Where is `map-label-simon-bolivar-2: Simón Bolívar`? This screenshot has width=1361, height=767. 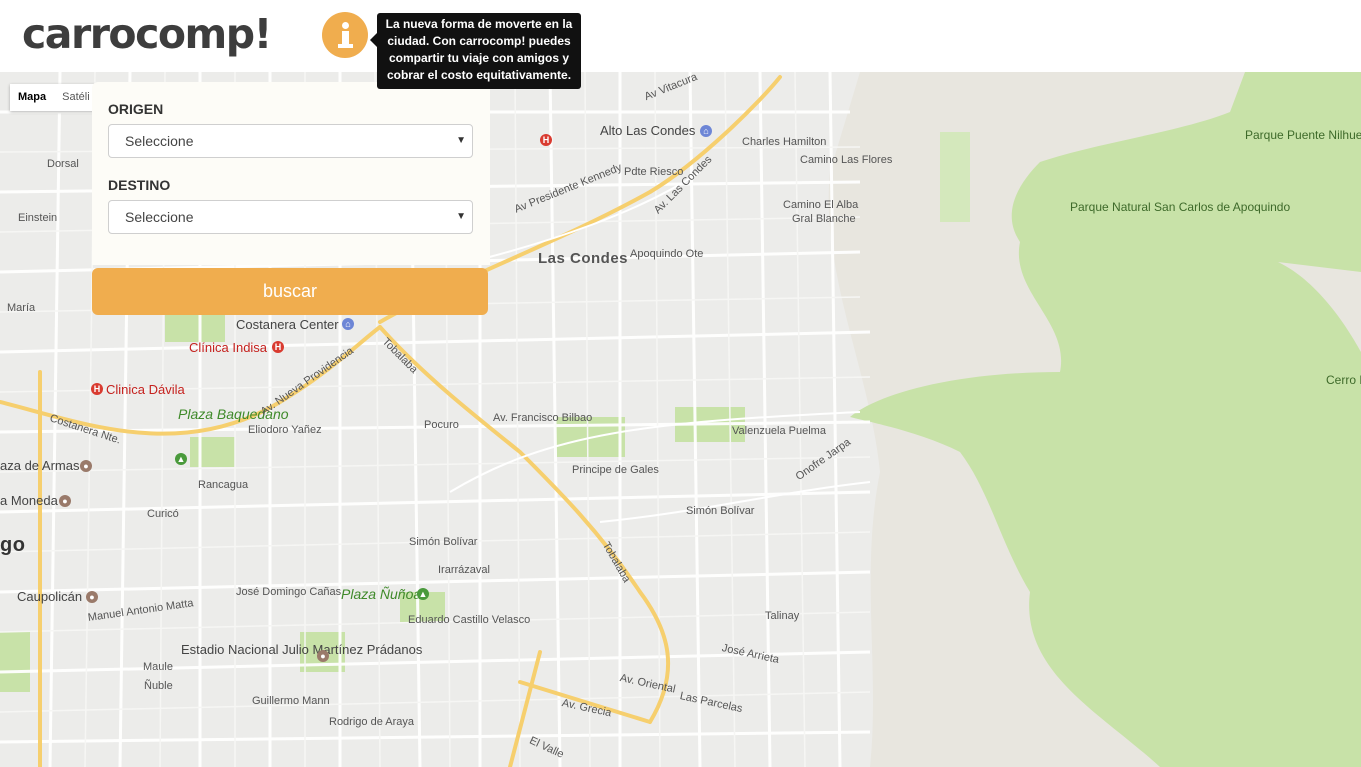 map-label-simon-bolivar-2: Simón Bolívar is located at coordinates (443, 542).